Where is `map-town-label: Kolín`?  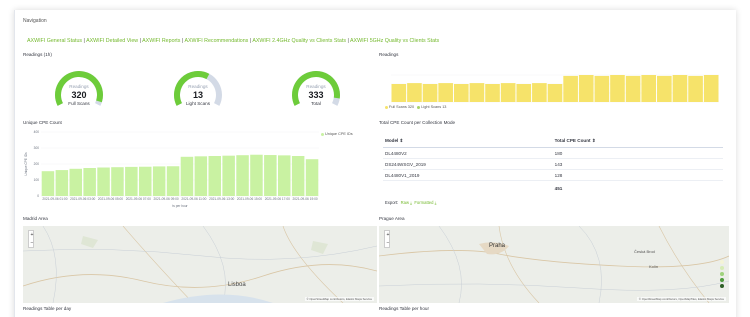
map-town-label: Kolín is located at coordinates (654, 266).